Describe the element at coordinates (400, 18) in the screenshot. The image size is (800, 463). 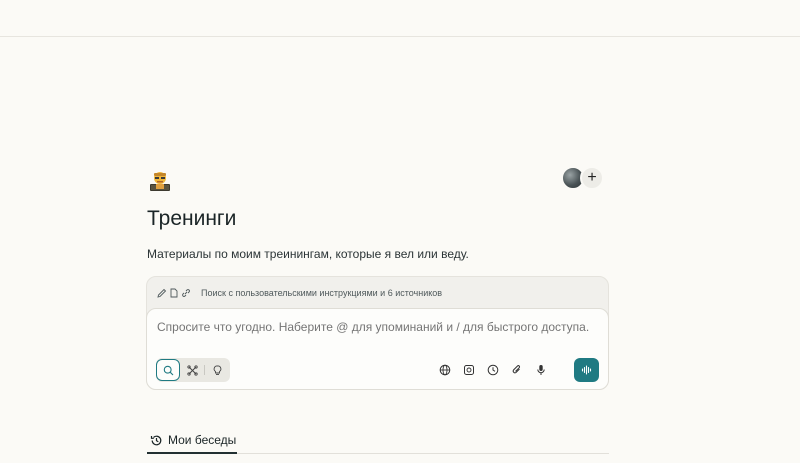
I see `top-bar` at that location.